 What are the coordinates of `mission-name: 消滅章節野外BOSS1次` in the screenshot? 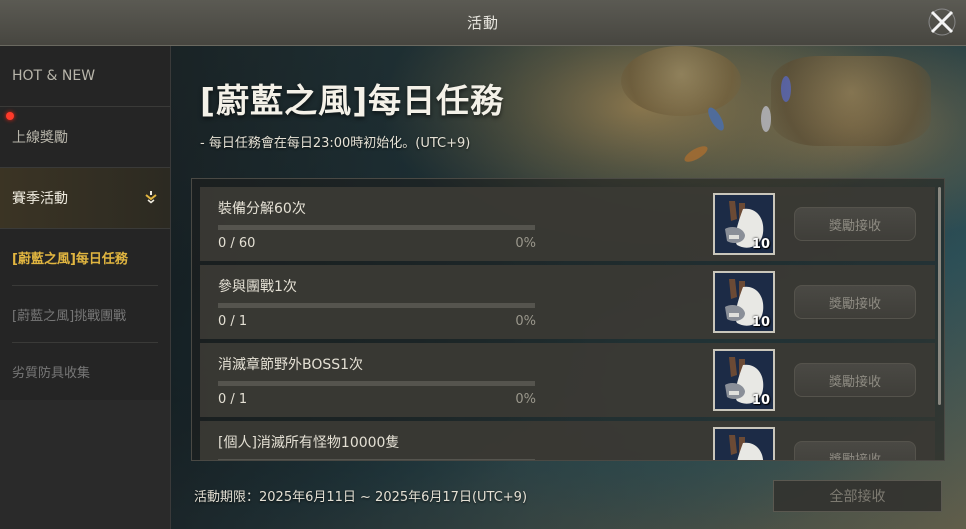 It's located at (291, 365).